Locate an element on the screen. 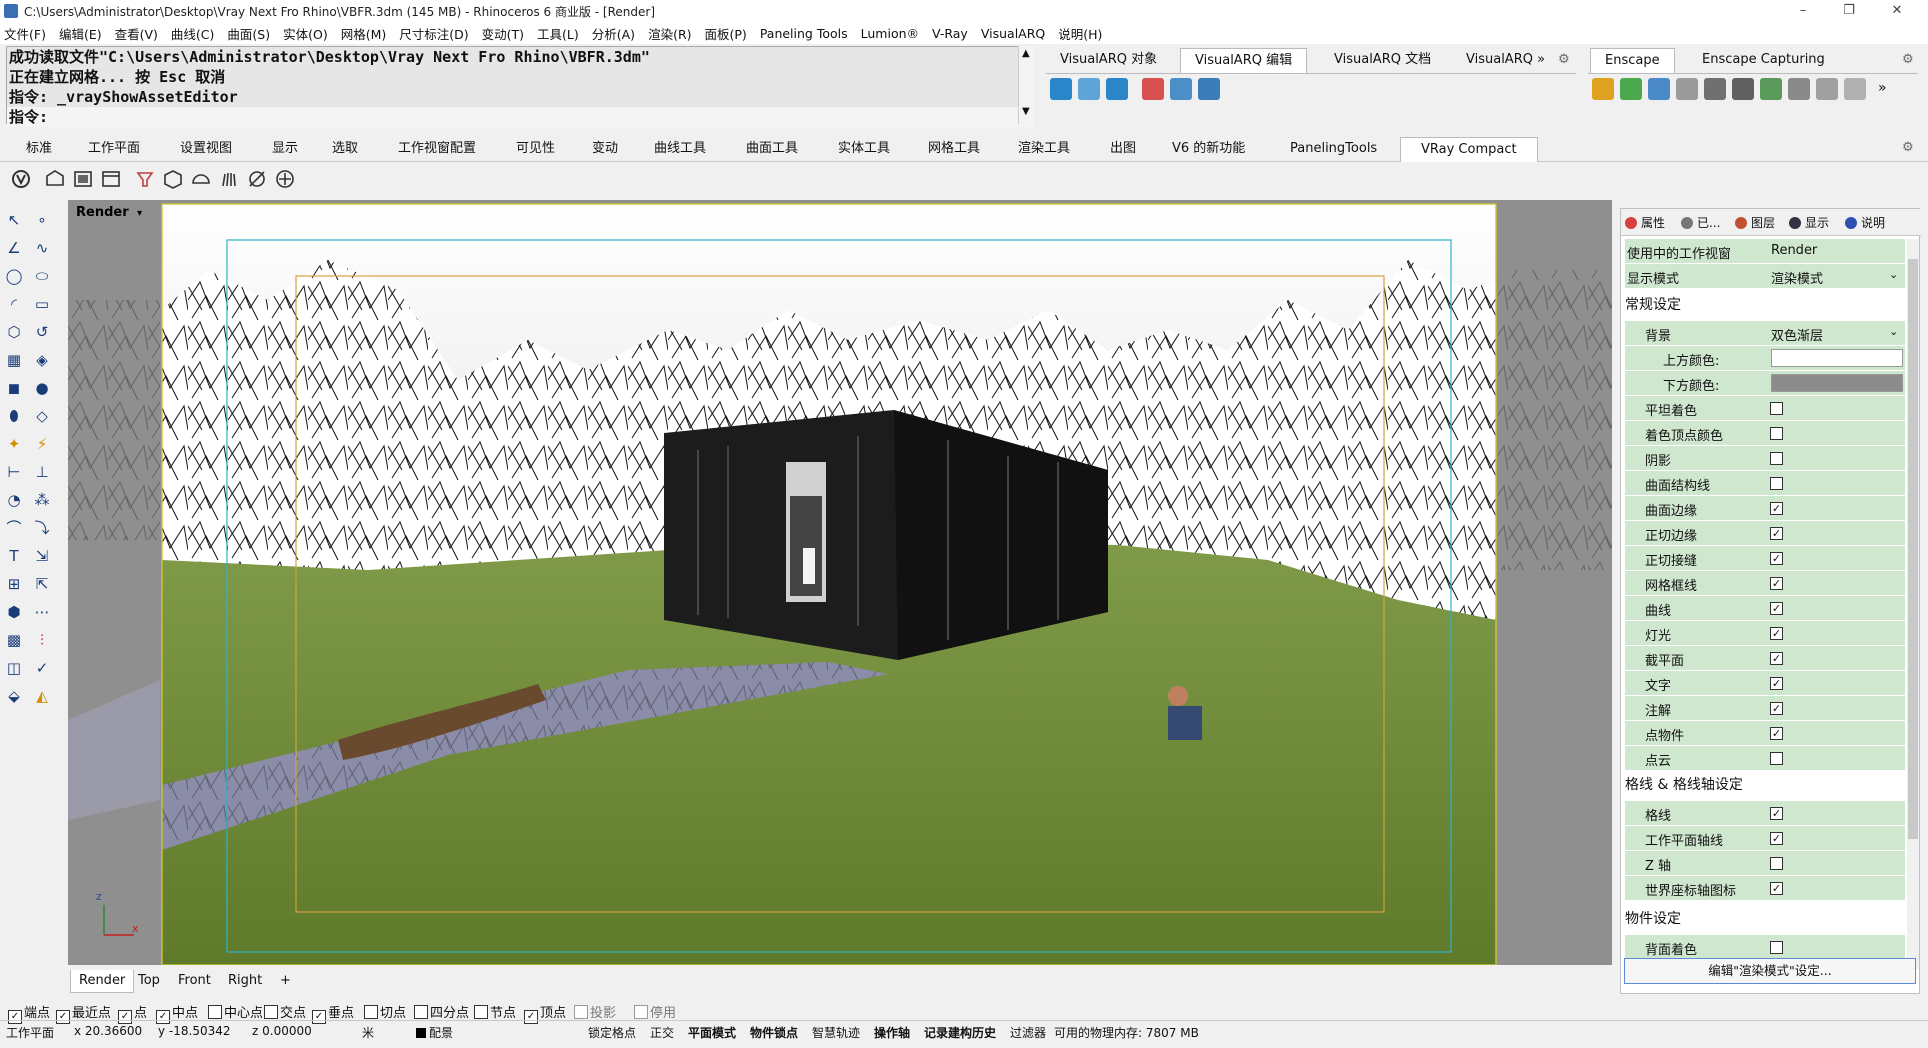  clipper-icon is located at coordinates (257, 179).